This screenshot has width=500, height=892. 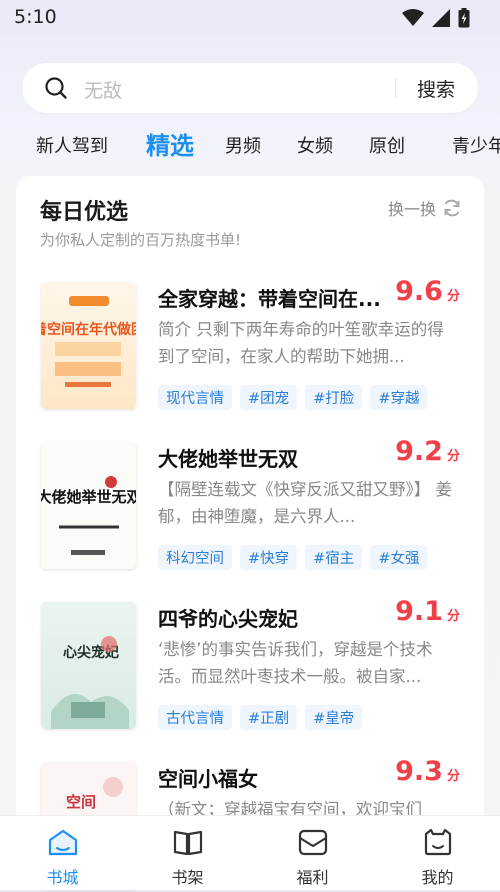 I want to click on refresh-label: 换一换, so click(x=411, y=209).